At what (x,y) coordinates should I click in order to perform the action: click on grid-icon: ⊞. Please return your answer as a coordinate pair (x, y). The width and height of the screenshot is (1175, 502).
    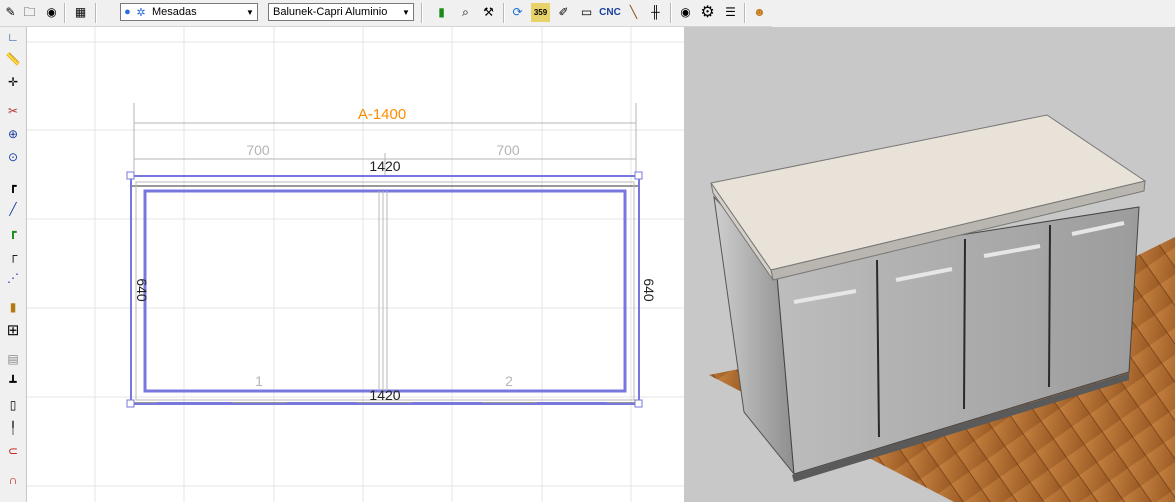
    Looking at the image, I should click on (13, 330).